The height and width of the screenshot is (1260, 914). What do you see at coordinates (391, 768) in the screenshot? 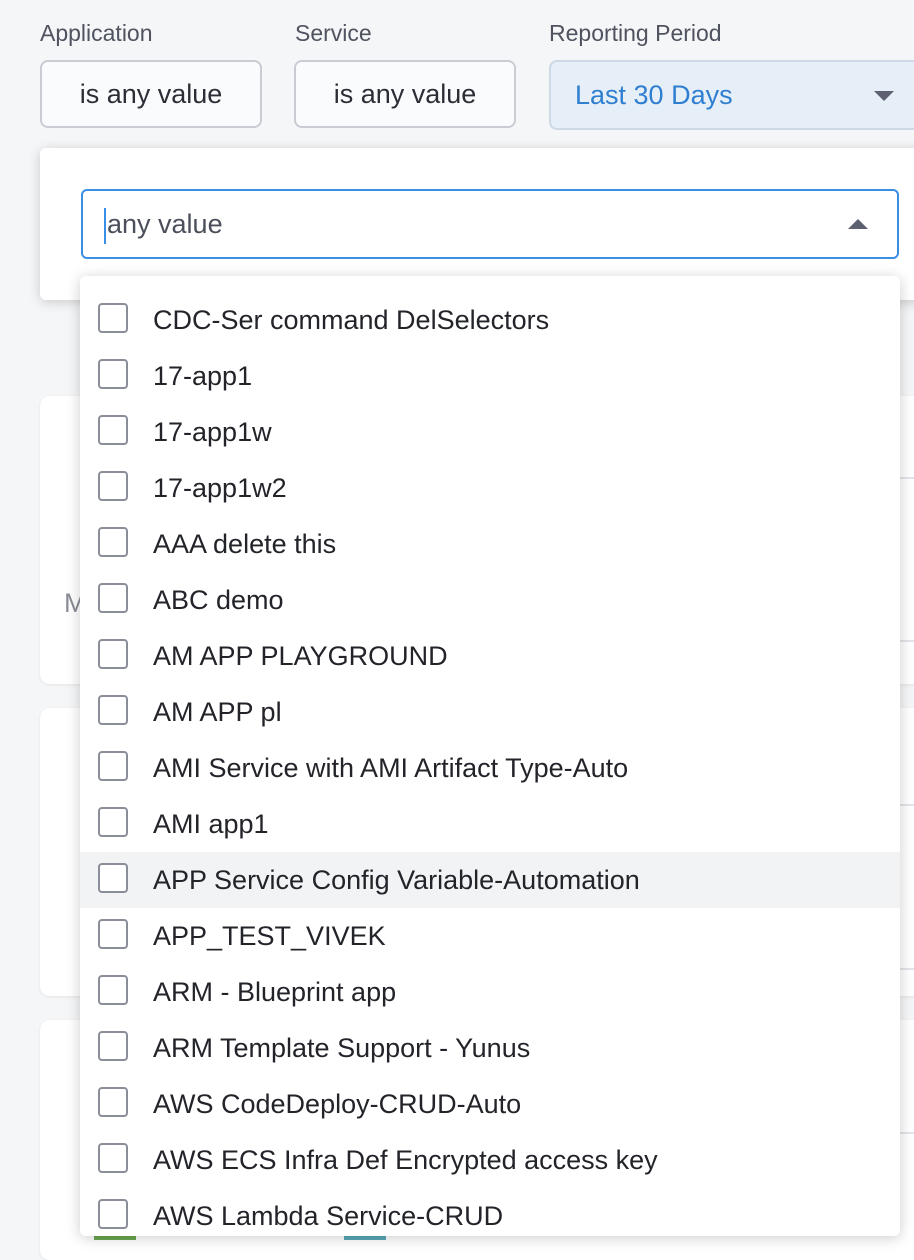
I see `application-option-label: AMI Service with AMI Artifact Type-Auto` at bounding box center [391, 768].